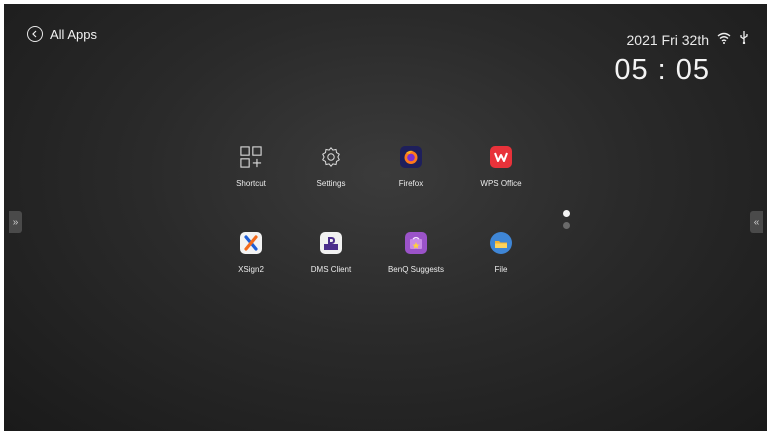 This screenshot has height=433, width=770. I want to click on double-chevron-right-icon: », so click(15, 222).